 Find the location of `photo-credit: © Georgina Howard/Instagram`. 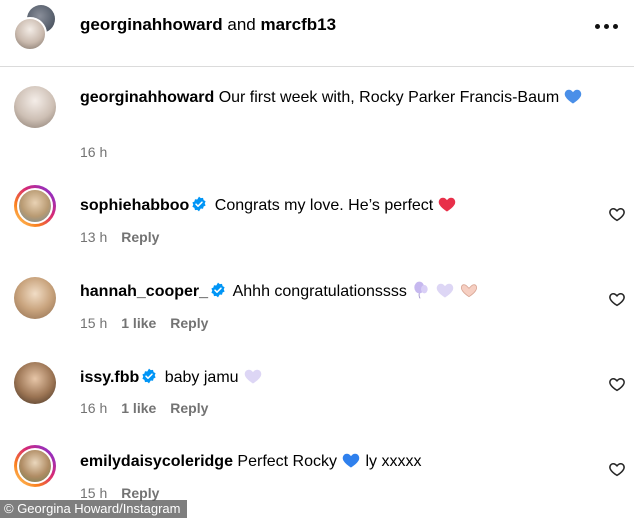

photo-credit: © Georgina Howard/Instagram is located at coordinates (93, 509).